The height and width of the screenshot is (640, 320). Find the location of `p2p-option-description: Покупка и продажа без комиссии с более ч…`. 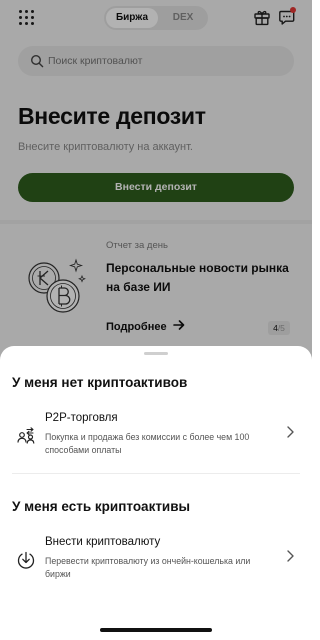

p2p-option-description: Покупка и продажа без комиссии с более ч… is located at coordinates (147, 443).